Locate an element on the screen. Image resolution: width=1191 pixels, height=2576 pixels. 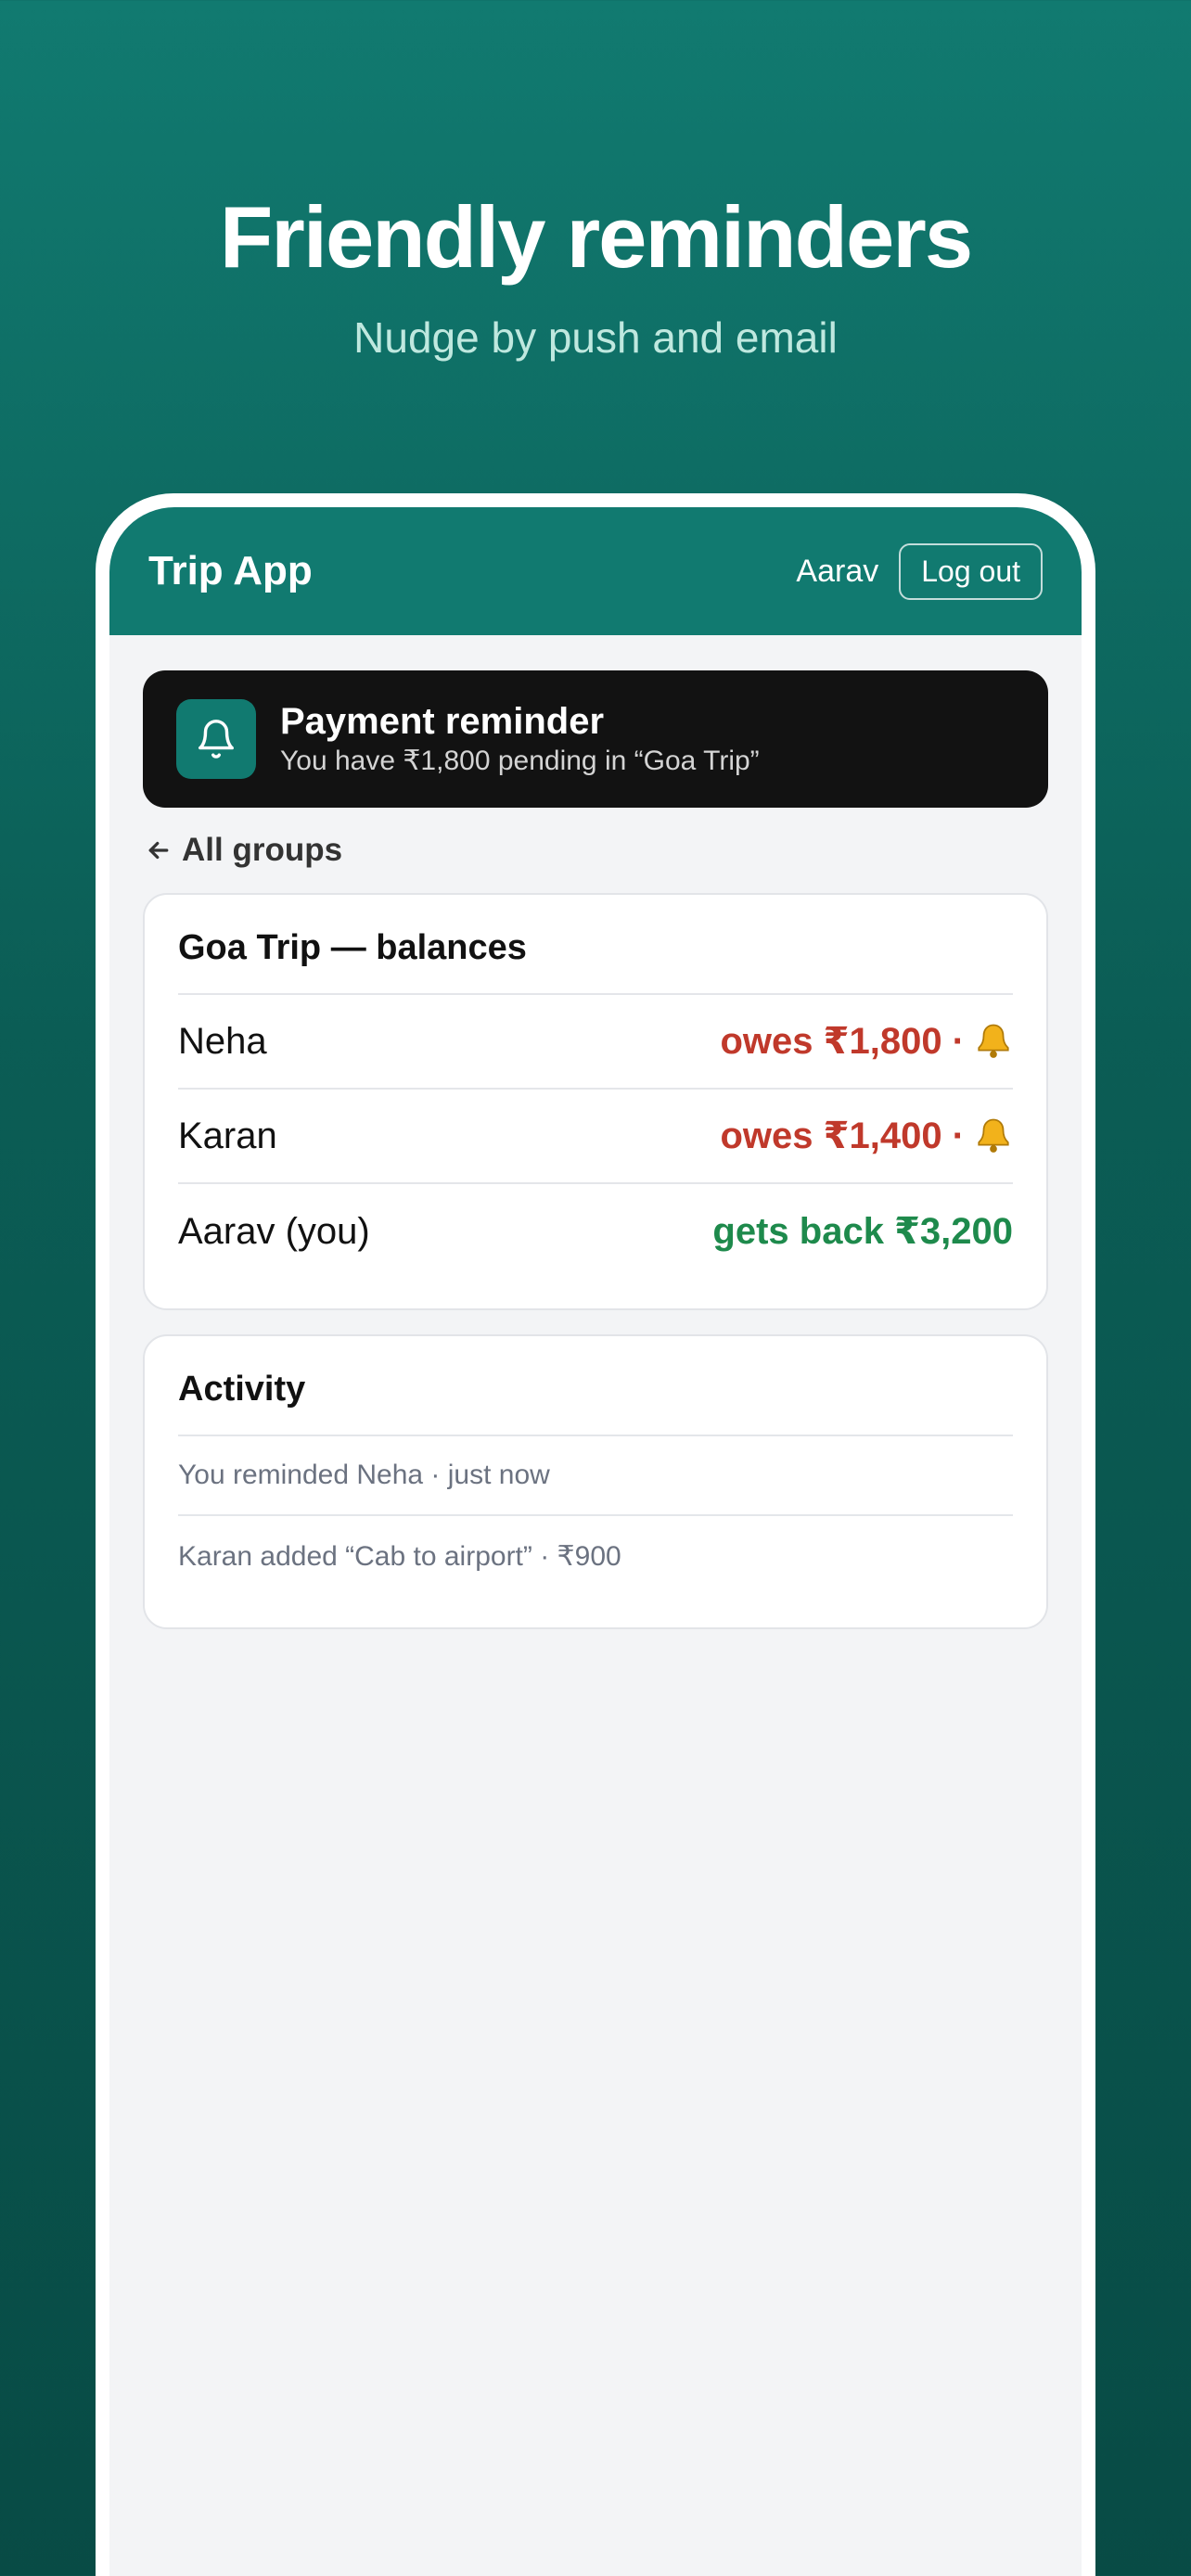
balance-row: Karan owes ₹1,400 · is located at coordinates (595, 1137).